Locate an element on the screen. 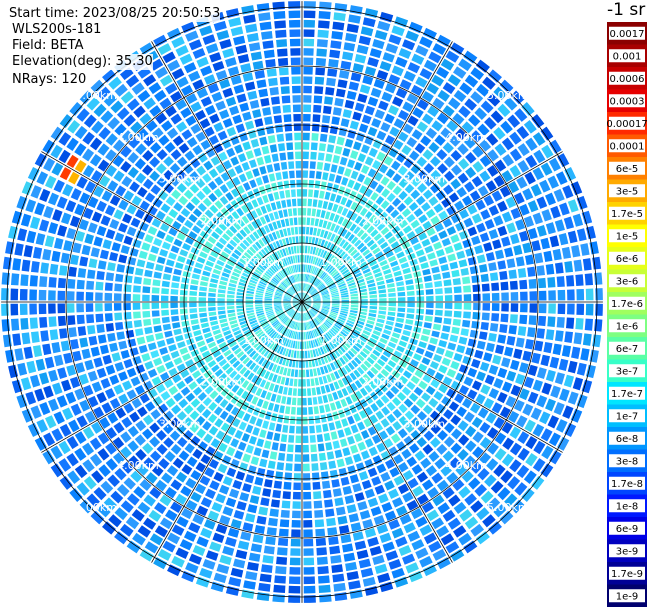 Image resolution: width=647 pixels, height=607 pixels. field-label: Field: BETA is located at coordinates (48, 46).